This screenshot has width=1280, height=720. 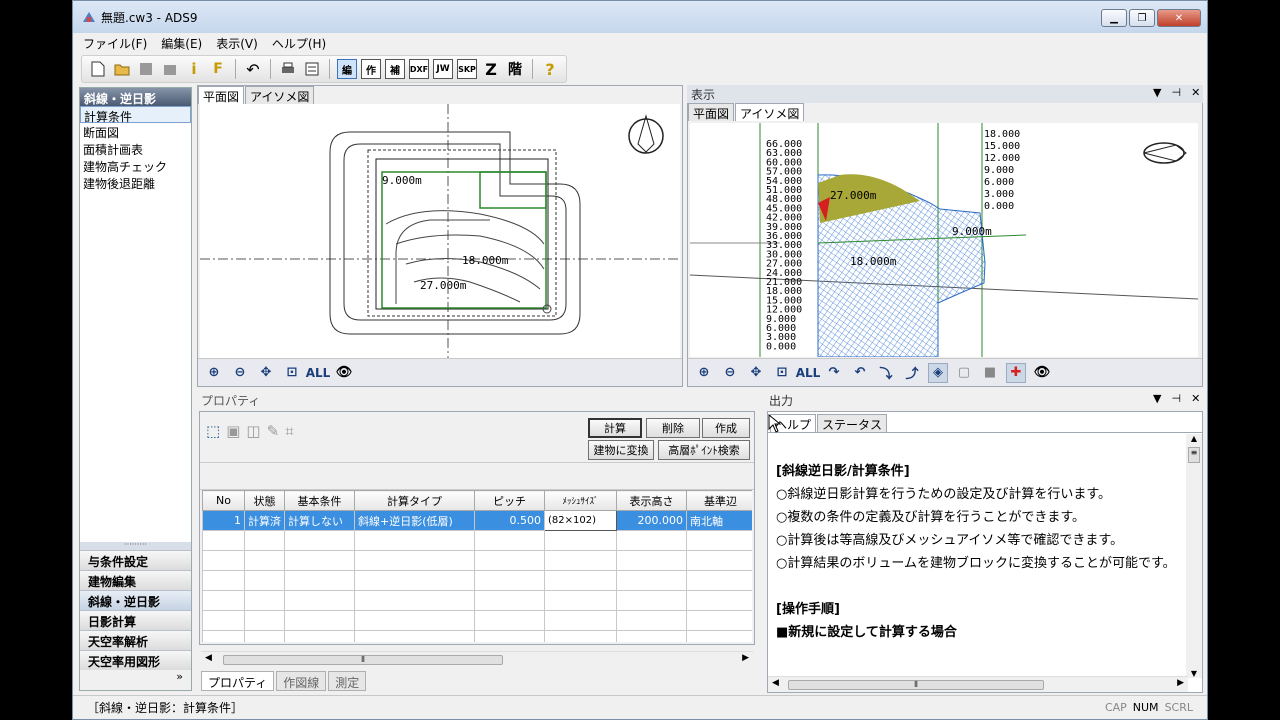 I want to click on column-header: 基本条件, so click(x=319, y=500).